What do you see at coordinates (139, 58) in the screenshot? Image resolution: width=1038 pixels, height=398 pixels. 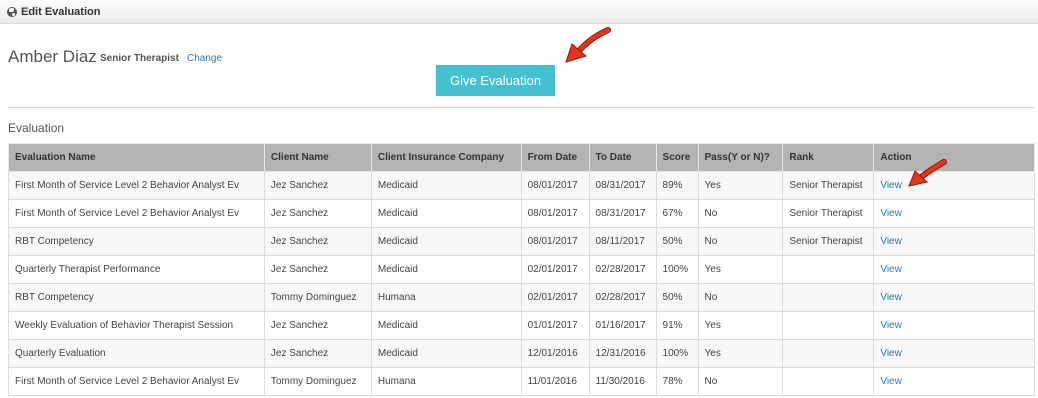 I see `person-role: Senior Therapist` at bounding box center [139, 58].